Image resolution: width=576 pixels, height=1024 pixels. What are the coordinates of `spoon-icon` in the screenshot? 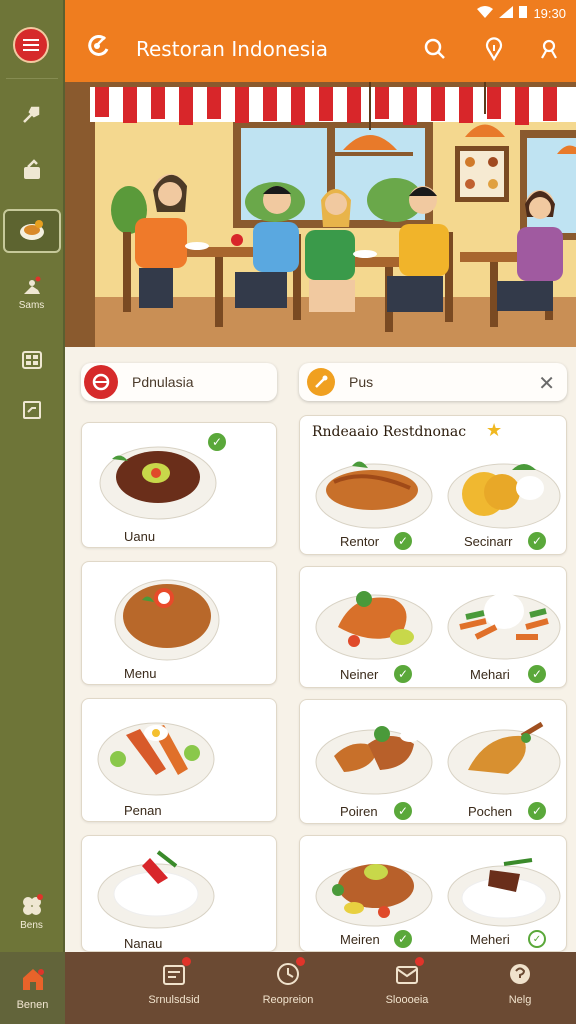 It's located at (321, 382).